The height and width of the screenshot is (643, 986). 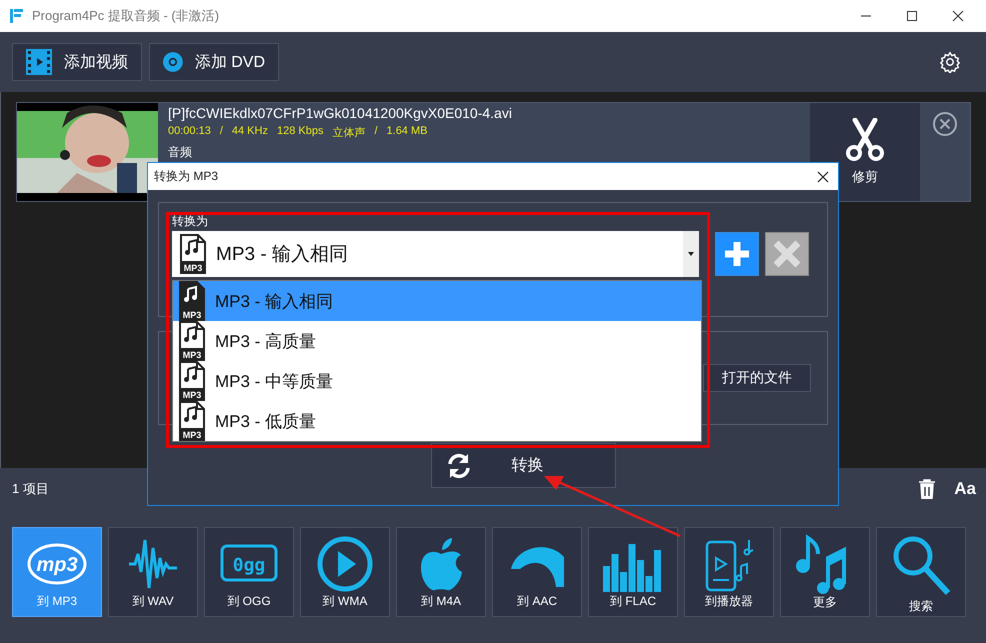 What do you see at coordinates (126, 16) in the screenshot?
I see `window-title: Program4Pc 提取音频 - (非激活)` at bounding box center [126, 16].